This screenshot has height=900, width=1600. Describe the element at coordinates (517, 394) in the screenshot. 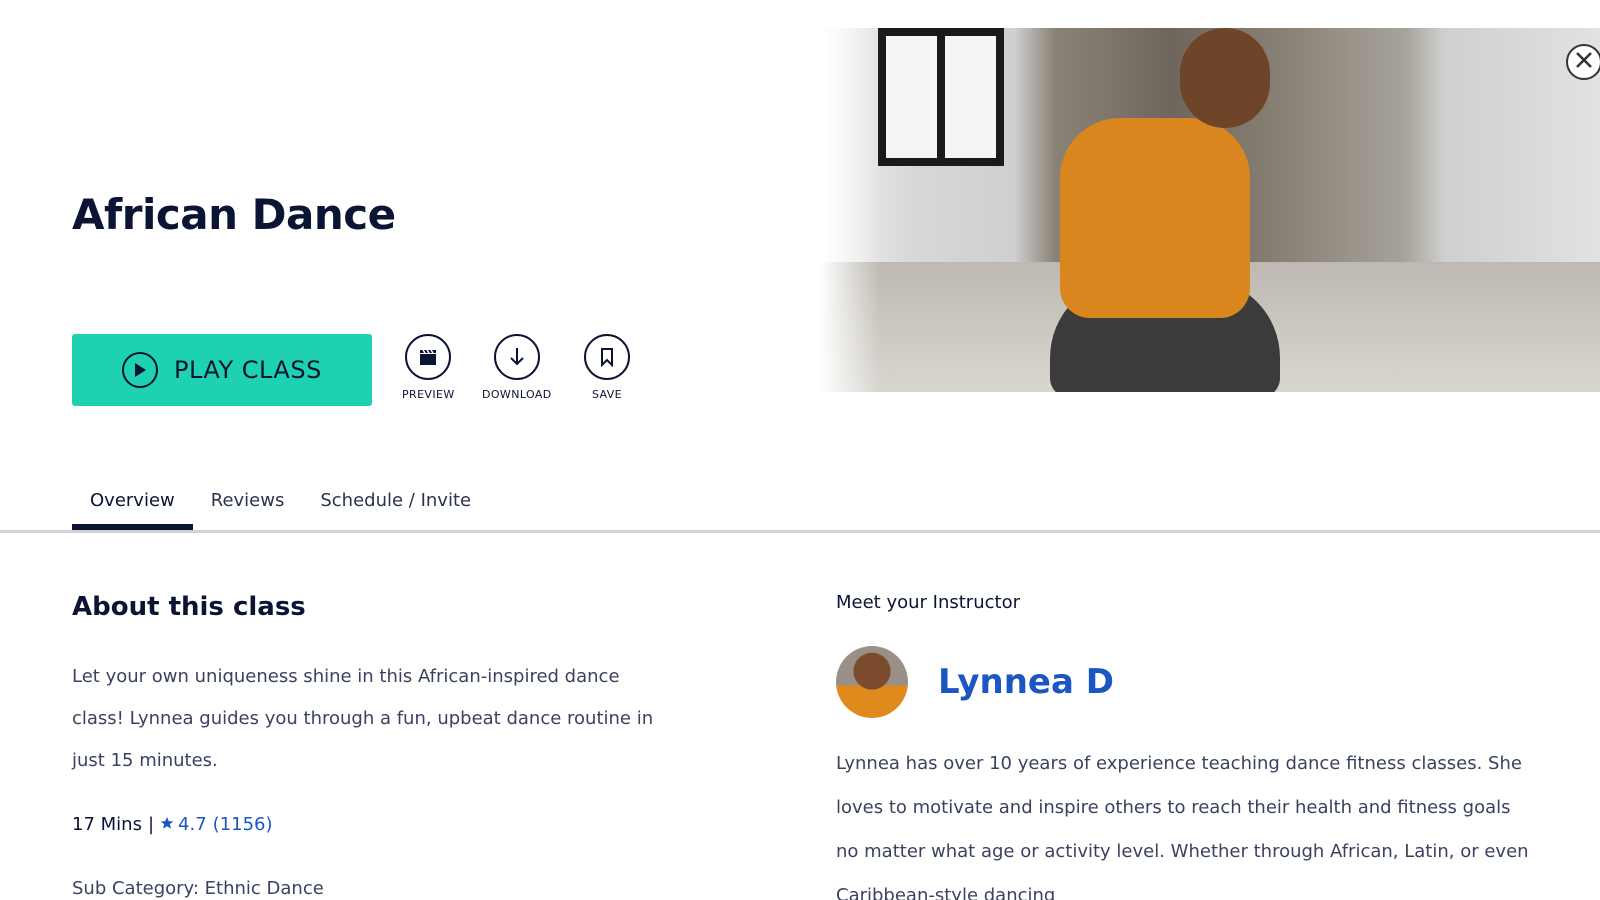

I see `download-label: DOWNLOAD` at that location.